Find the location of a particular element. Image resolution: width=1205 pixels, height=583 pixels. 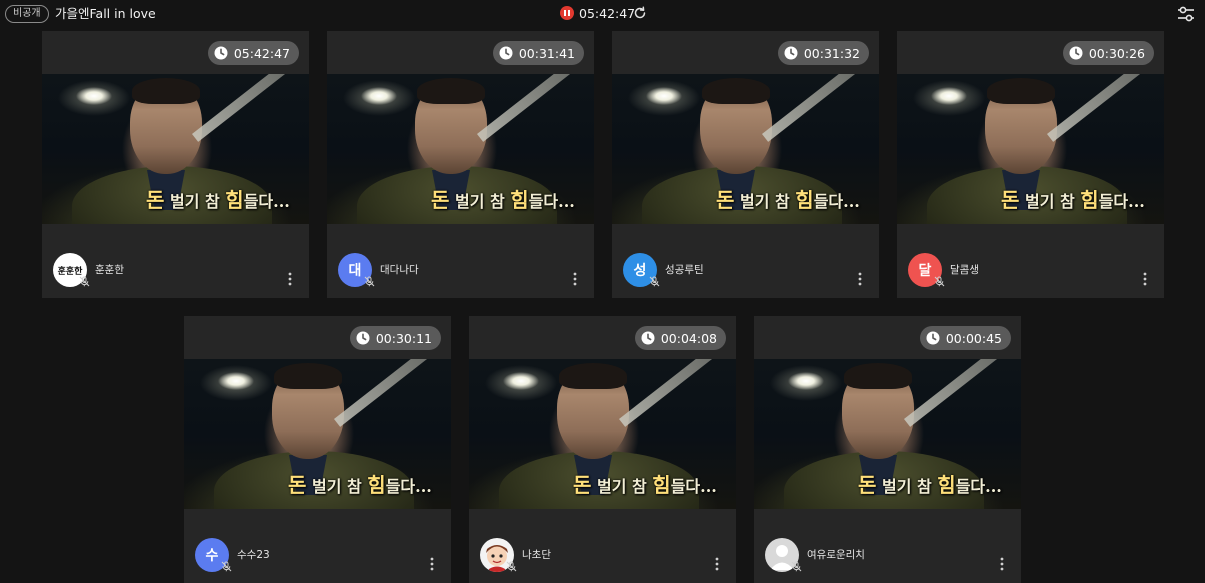

participant-tile: 05:42:47 돈 벌기 참 힘들다... 훈훈한 훈훈한 is located at coordinates (175, 164).